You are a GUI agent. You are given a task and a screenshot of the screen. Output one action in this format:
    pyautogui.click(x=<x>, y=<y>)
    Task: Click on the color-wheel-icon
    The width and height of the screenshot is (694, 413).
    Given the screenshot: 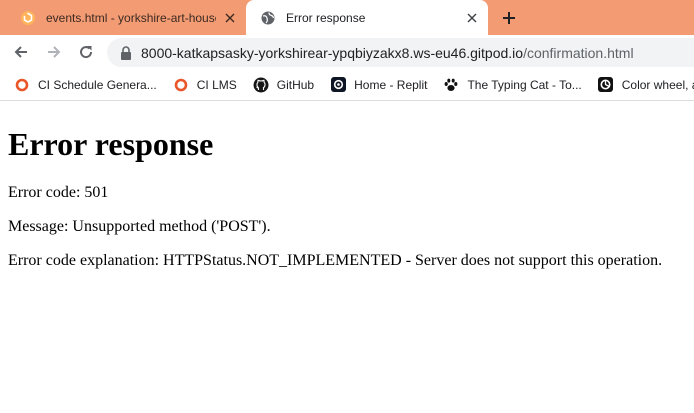 What is the action you would take?
    pyautogui.click(x=606, y=85)
    